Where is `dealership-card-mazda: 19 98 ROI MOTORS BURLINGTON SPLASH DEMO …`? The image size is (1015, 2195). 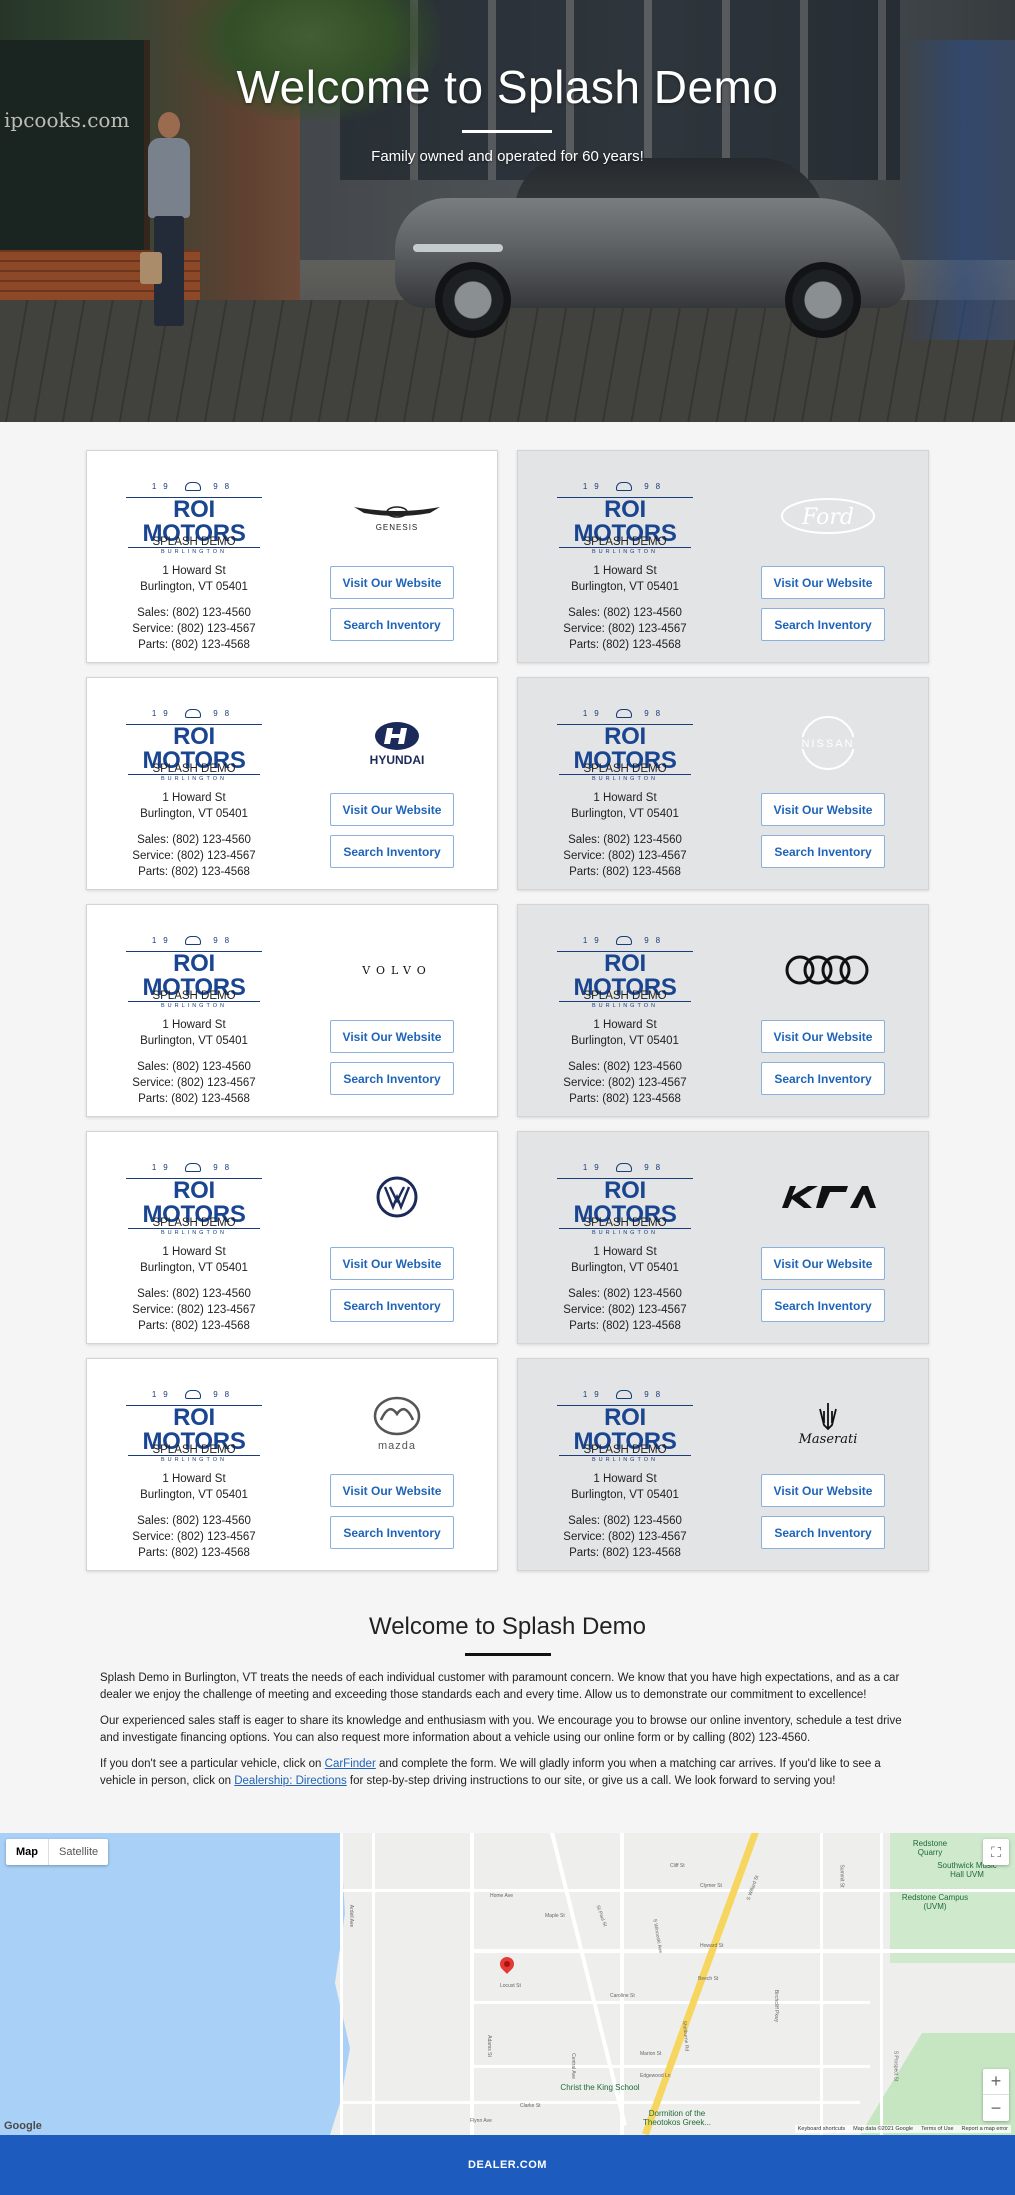 dealership-card-mazda: 19 98 ROI MOTORS BURLINGTON SPLASH DEMO … is located at coordinates (292, 1464).